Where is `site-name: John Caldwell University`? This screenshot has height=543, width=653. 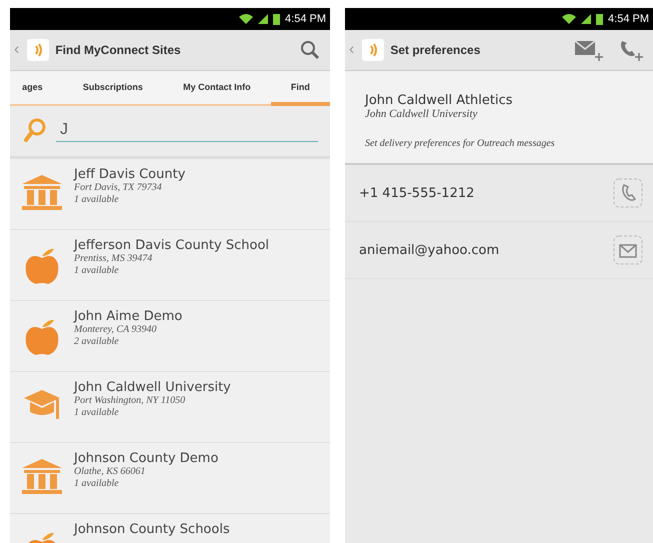 site-name: John Caldwell University is located at coordinates (152, 387).